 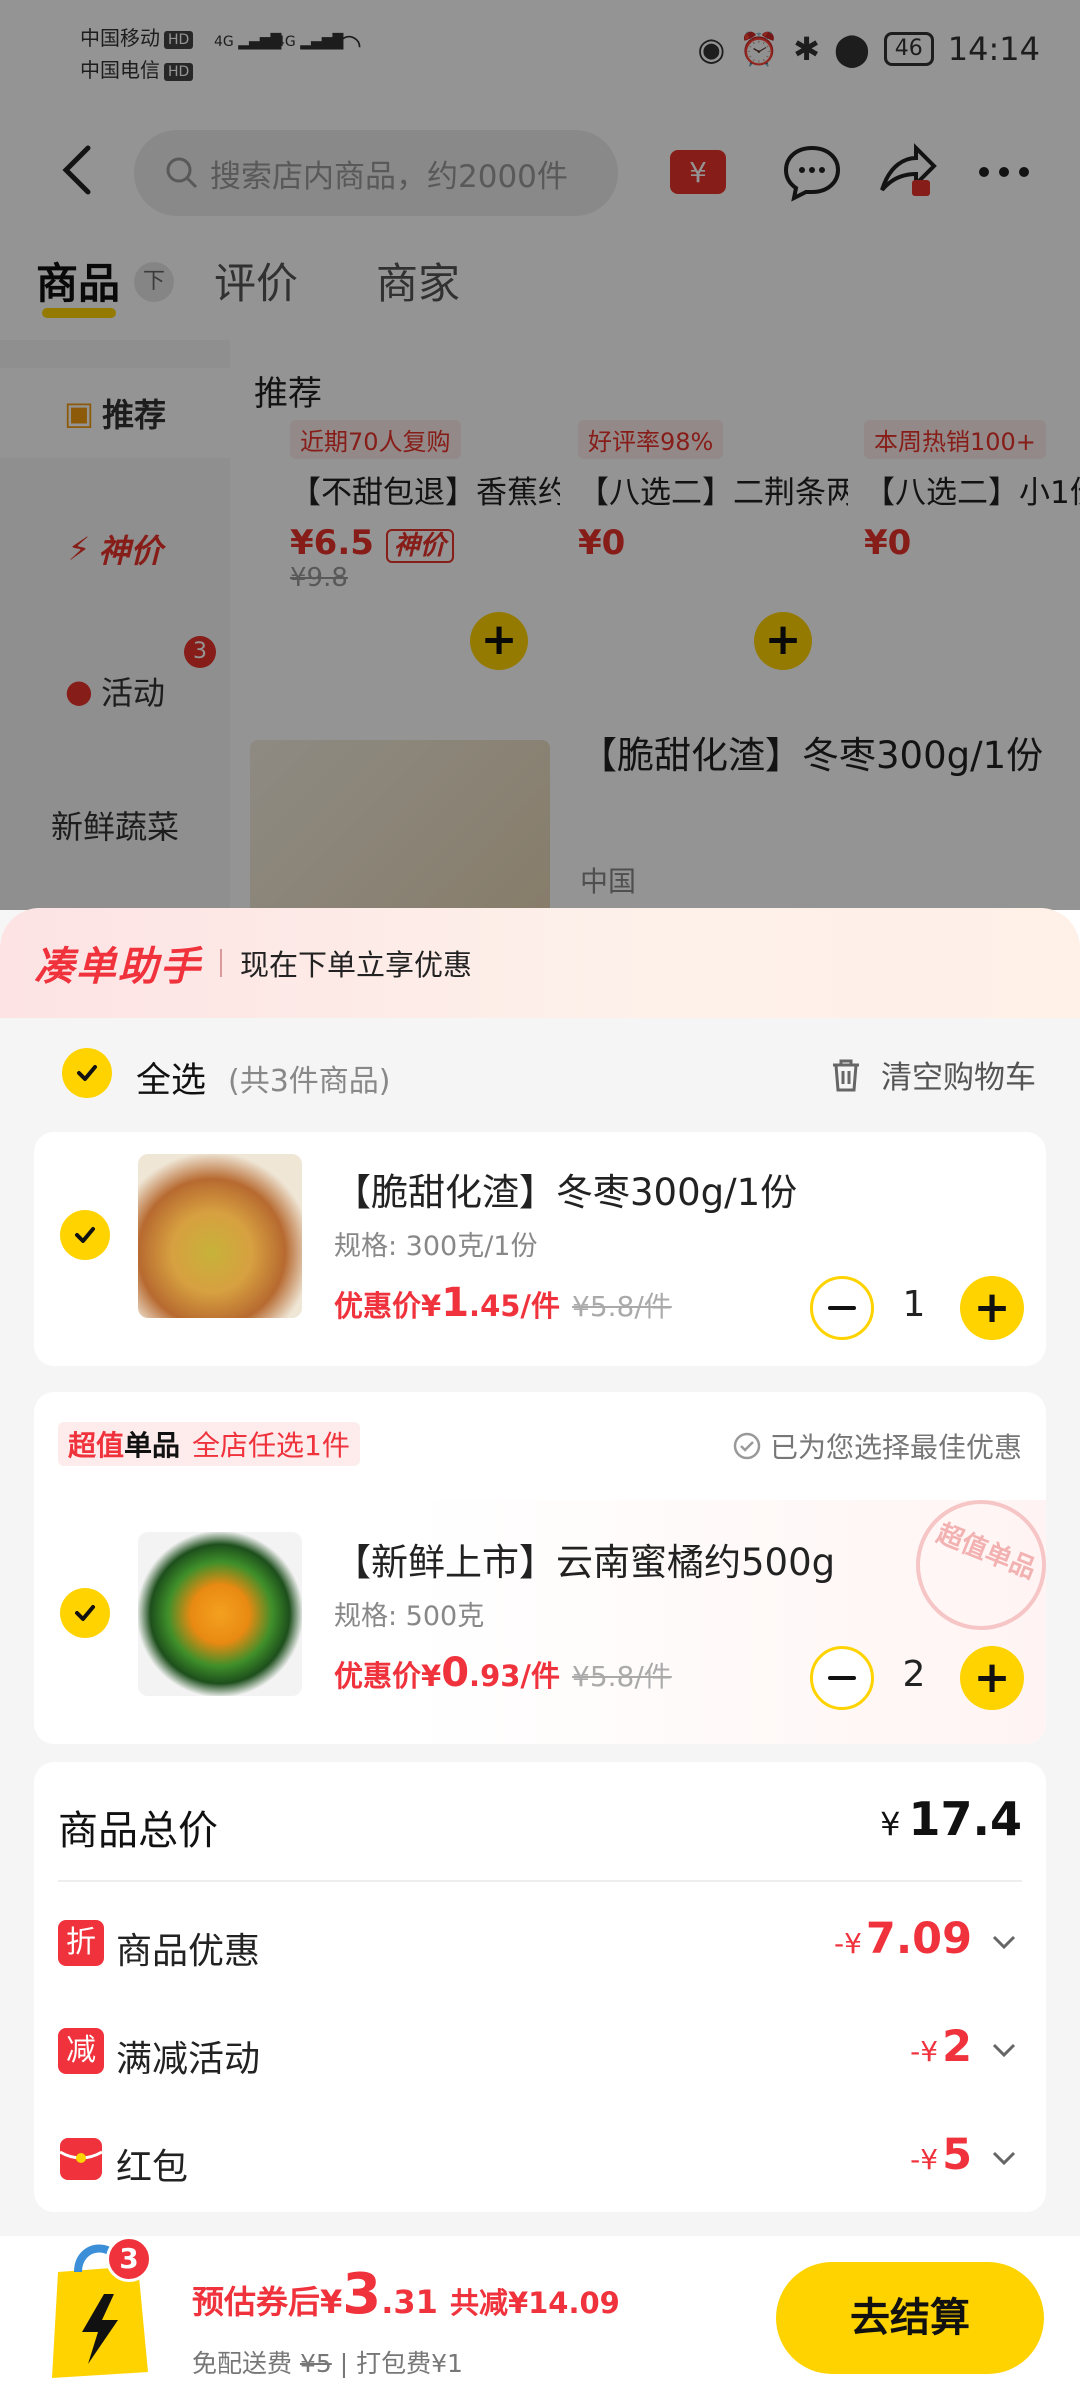 I want to click on checkout-bar: 3 预估券后¥3.31 共减¥14.09 免配送费 ¥5 | 打包费¥1 去结算, so click(x=540, y=2318).